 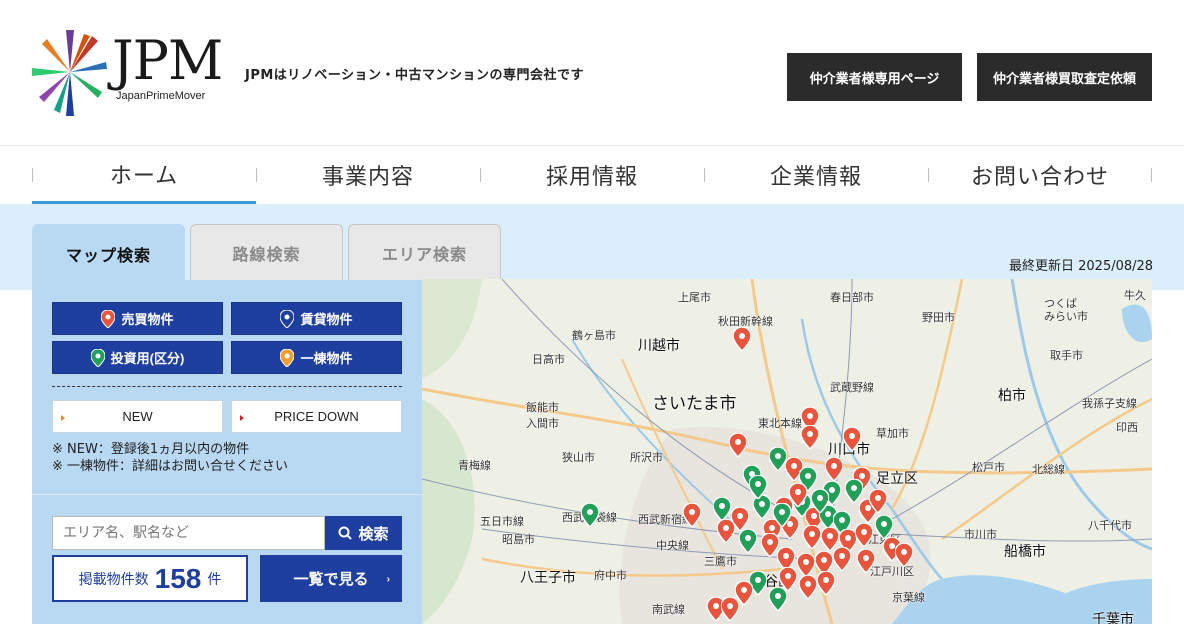 What do you see at coordinates (542, 423) in the screenshot?
I see `map-label: 入間市` at bounding box center [542, 423].